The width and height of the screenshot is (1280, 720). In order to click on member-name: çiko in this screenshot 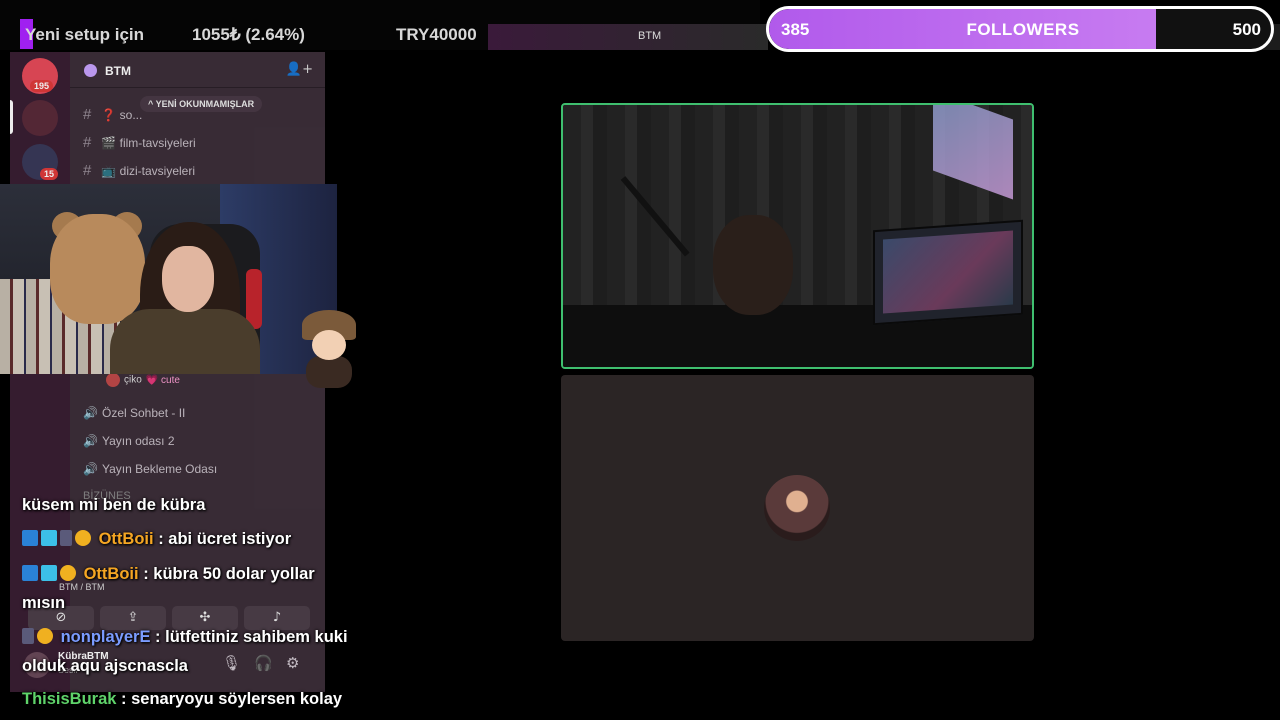, I will do `click(133, 380)`.